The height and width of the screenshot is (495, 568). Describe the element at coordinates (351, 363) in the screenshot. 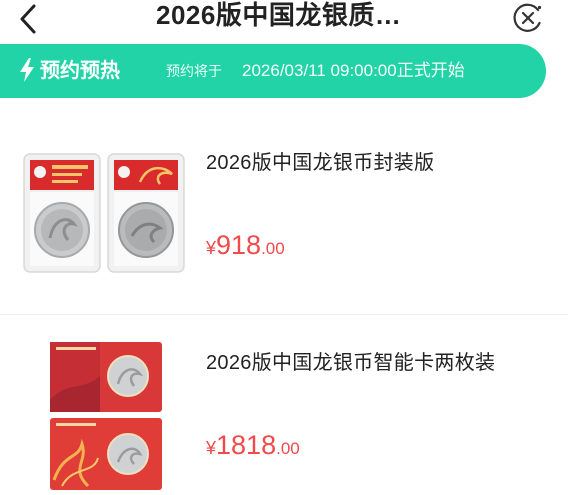

I see `product-name: 2026版中国龙银币智能卡两枚装` at that location.